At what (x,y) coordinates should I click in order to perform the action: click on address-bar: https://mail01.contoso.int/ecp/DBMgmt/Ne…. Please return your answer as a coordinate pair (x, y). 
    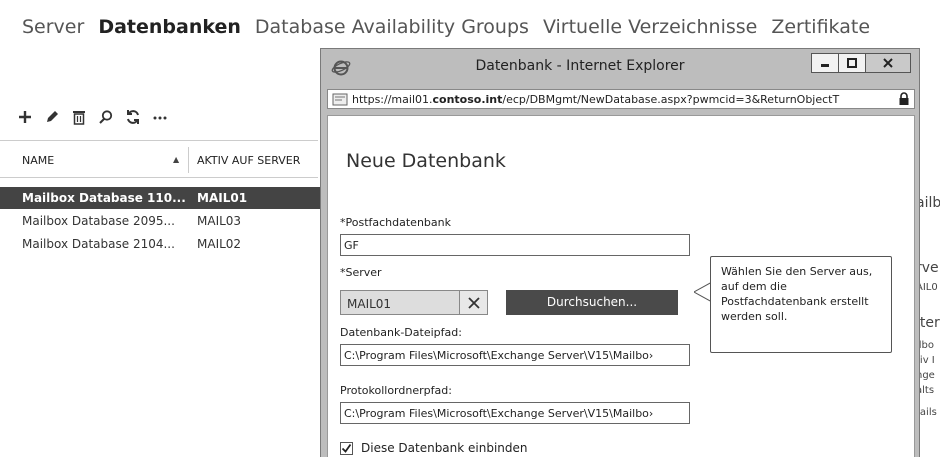
    Looking at the image, I should click on (621, 99).